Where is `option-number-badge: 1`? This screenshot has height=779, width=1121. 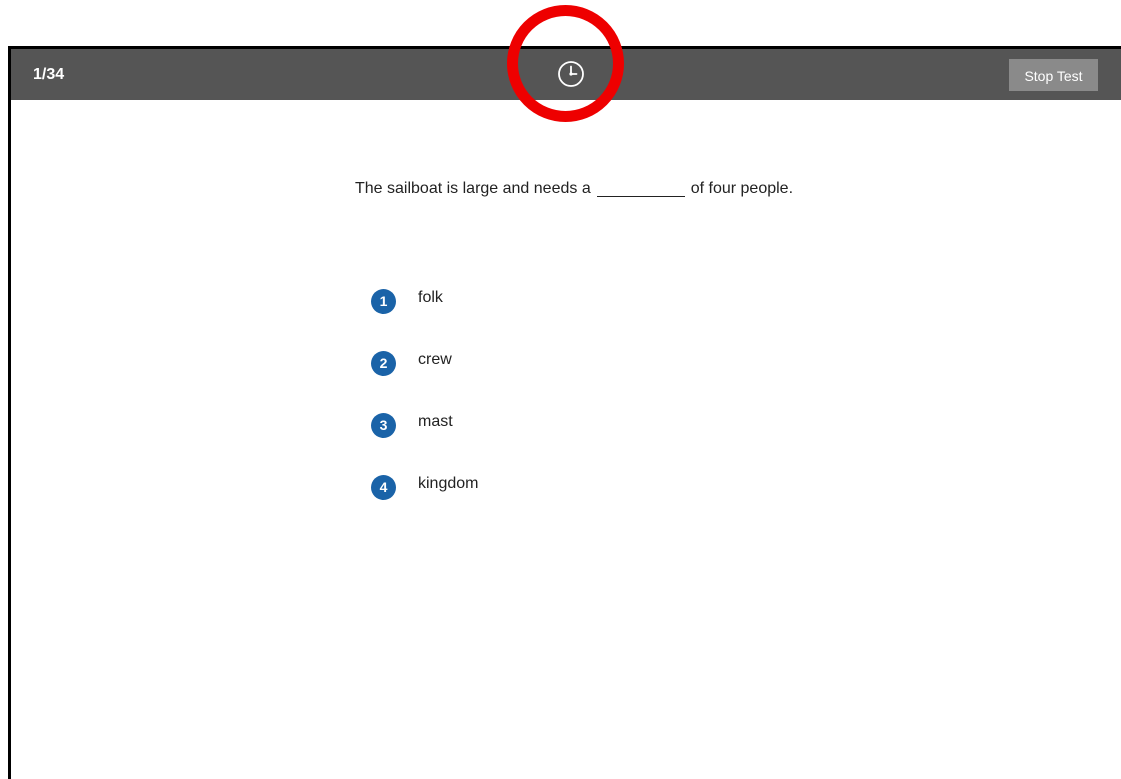
option-number-badge: 1 is located at coordinates (383, 301).